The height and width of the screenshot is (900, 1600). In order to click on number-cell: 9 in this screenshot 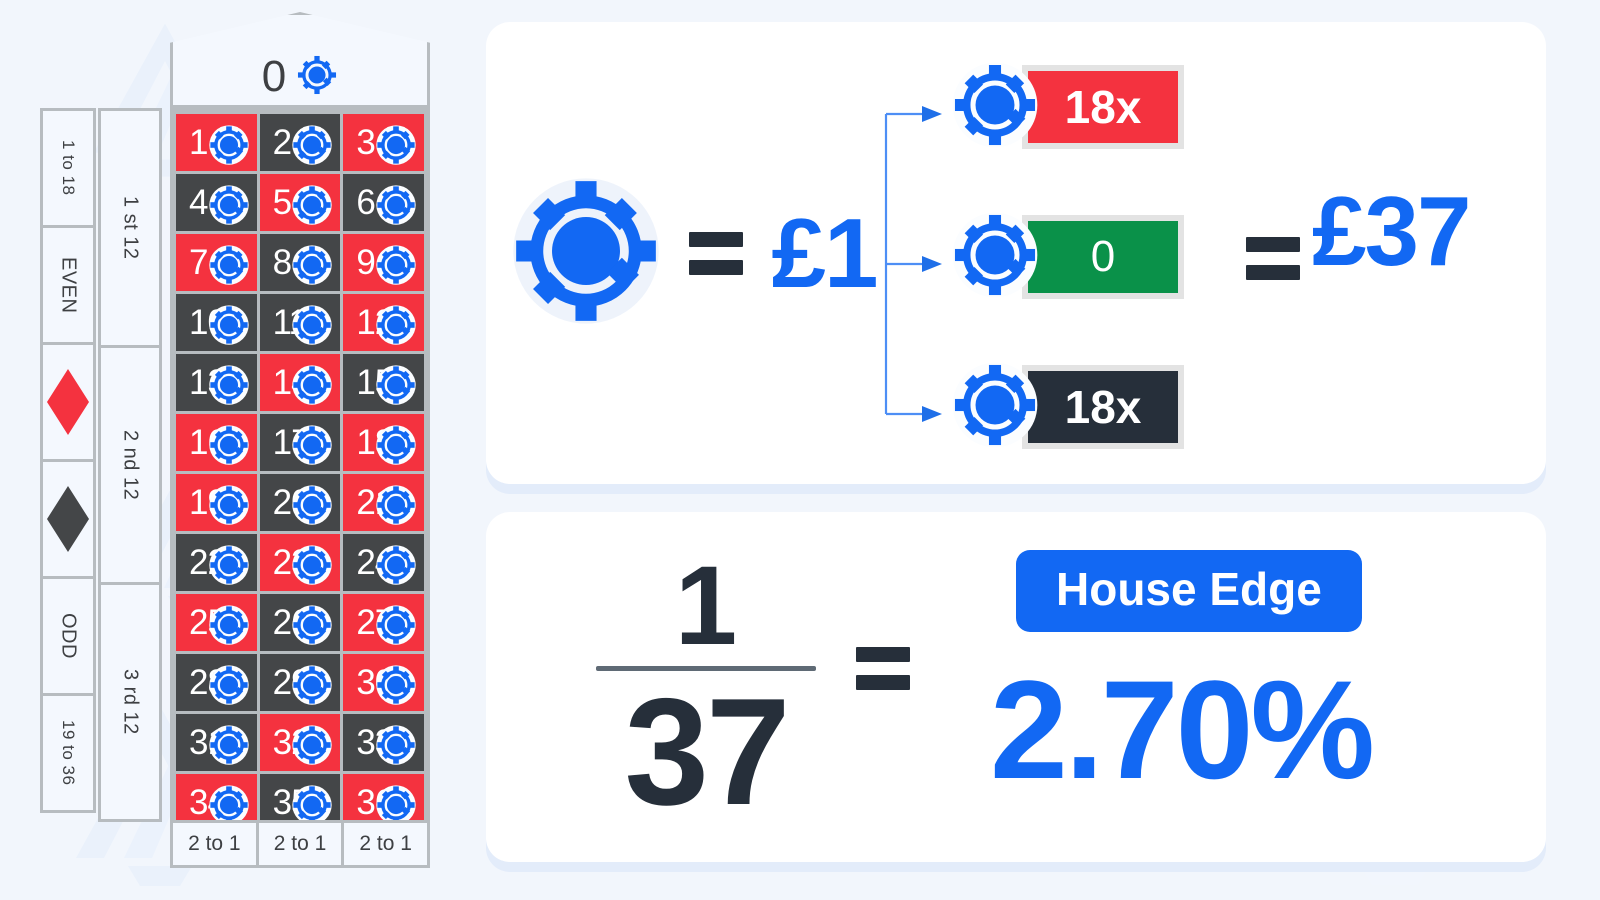, I will do `click(383, 262)`.